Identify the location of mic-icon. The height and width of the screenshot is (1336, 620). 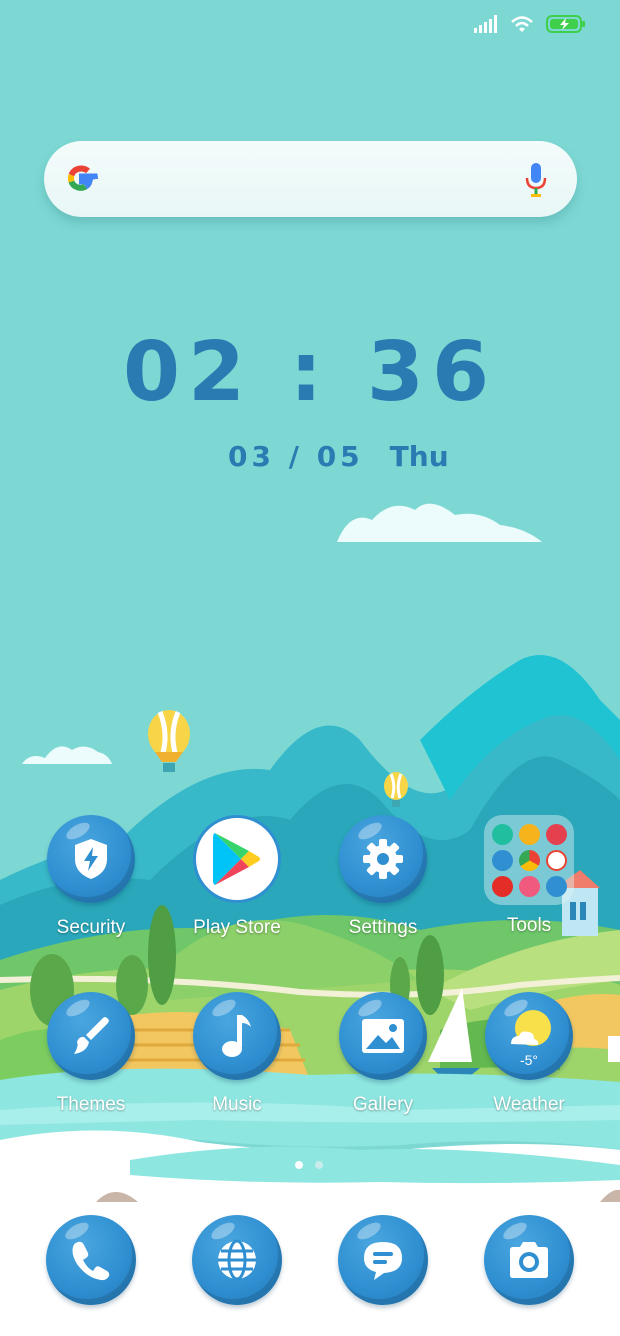
(536, 180).